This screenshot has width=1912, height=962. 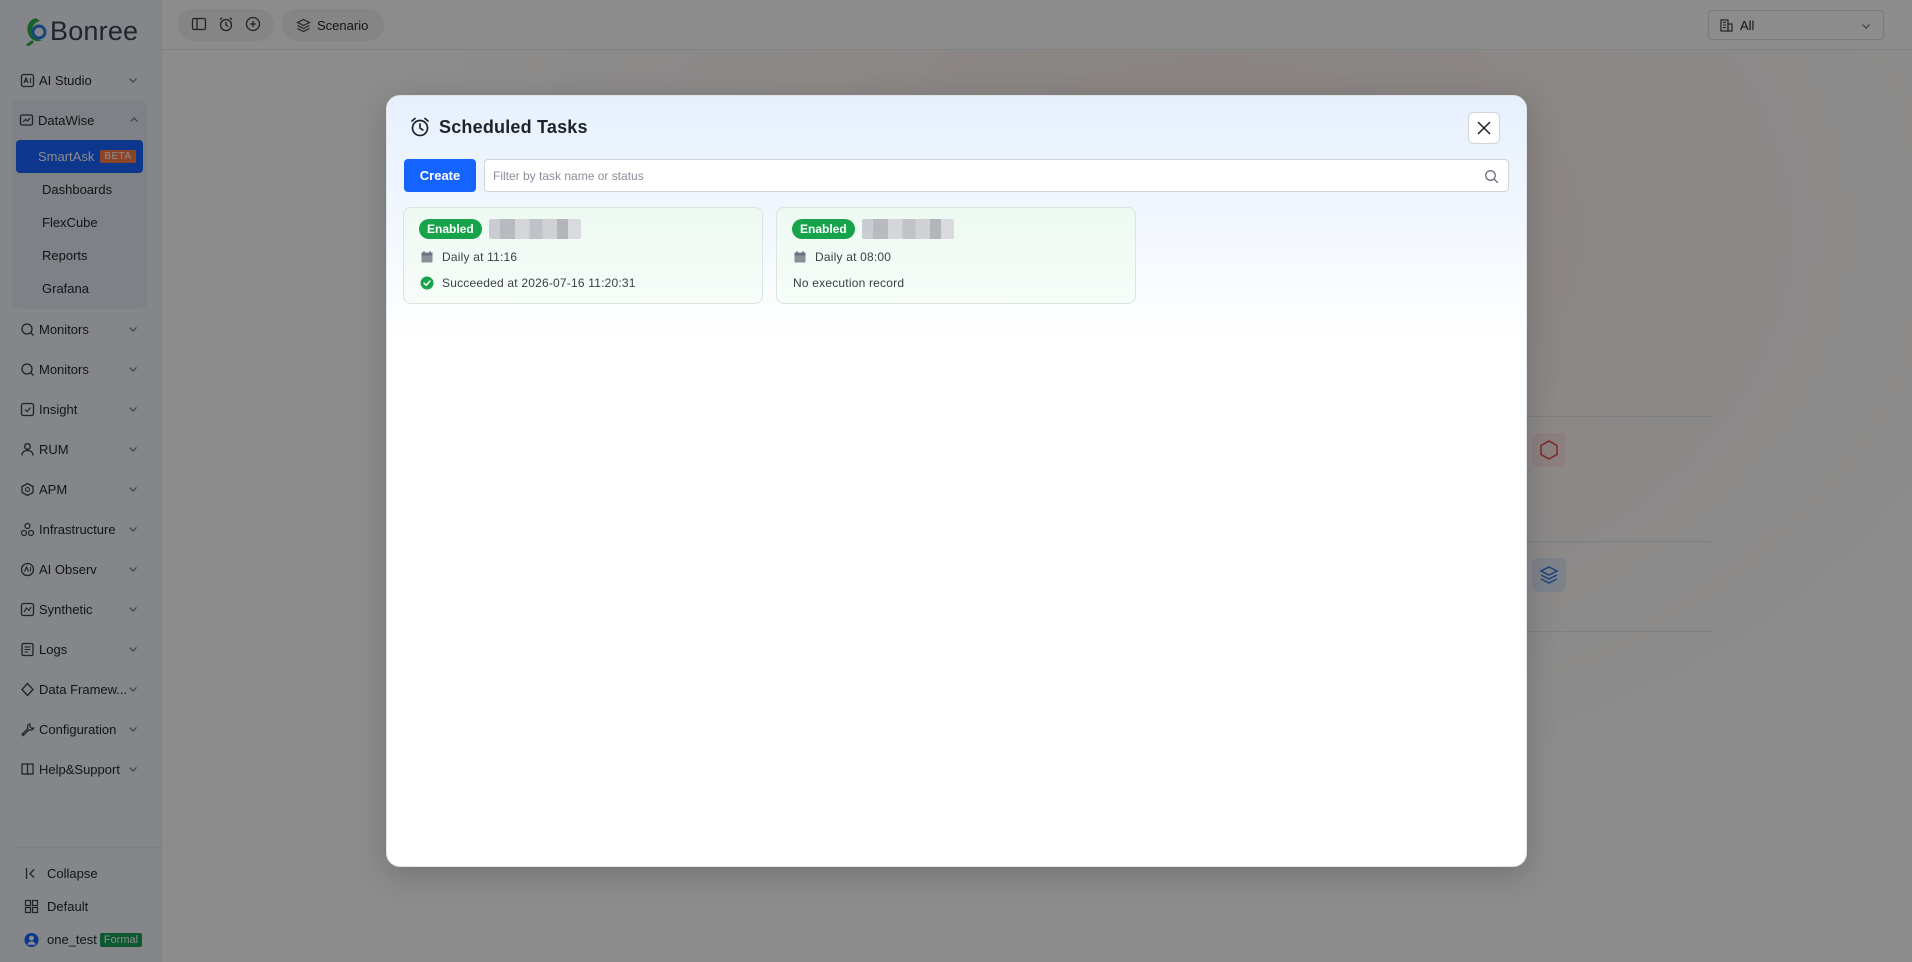 I want to click on close-icon, so click(x=1484, y=128).